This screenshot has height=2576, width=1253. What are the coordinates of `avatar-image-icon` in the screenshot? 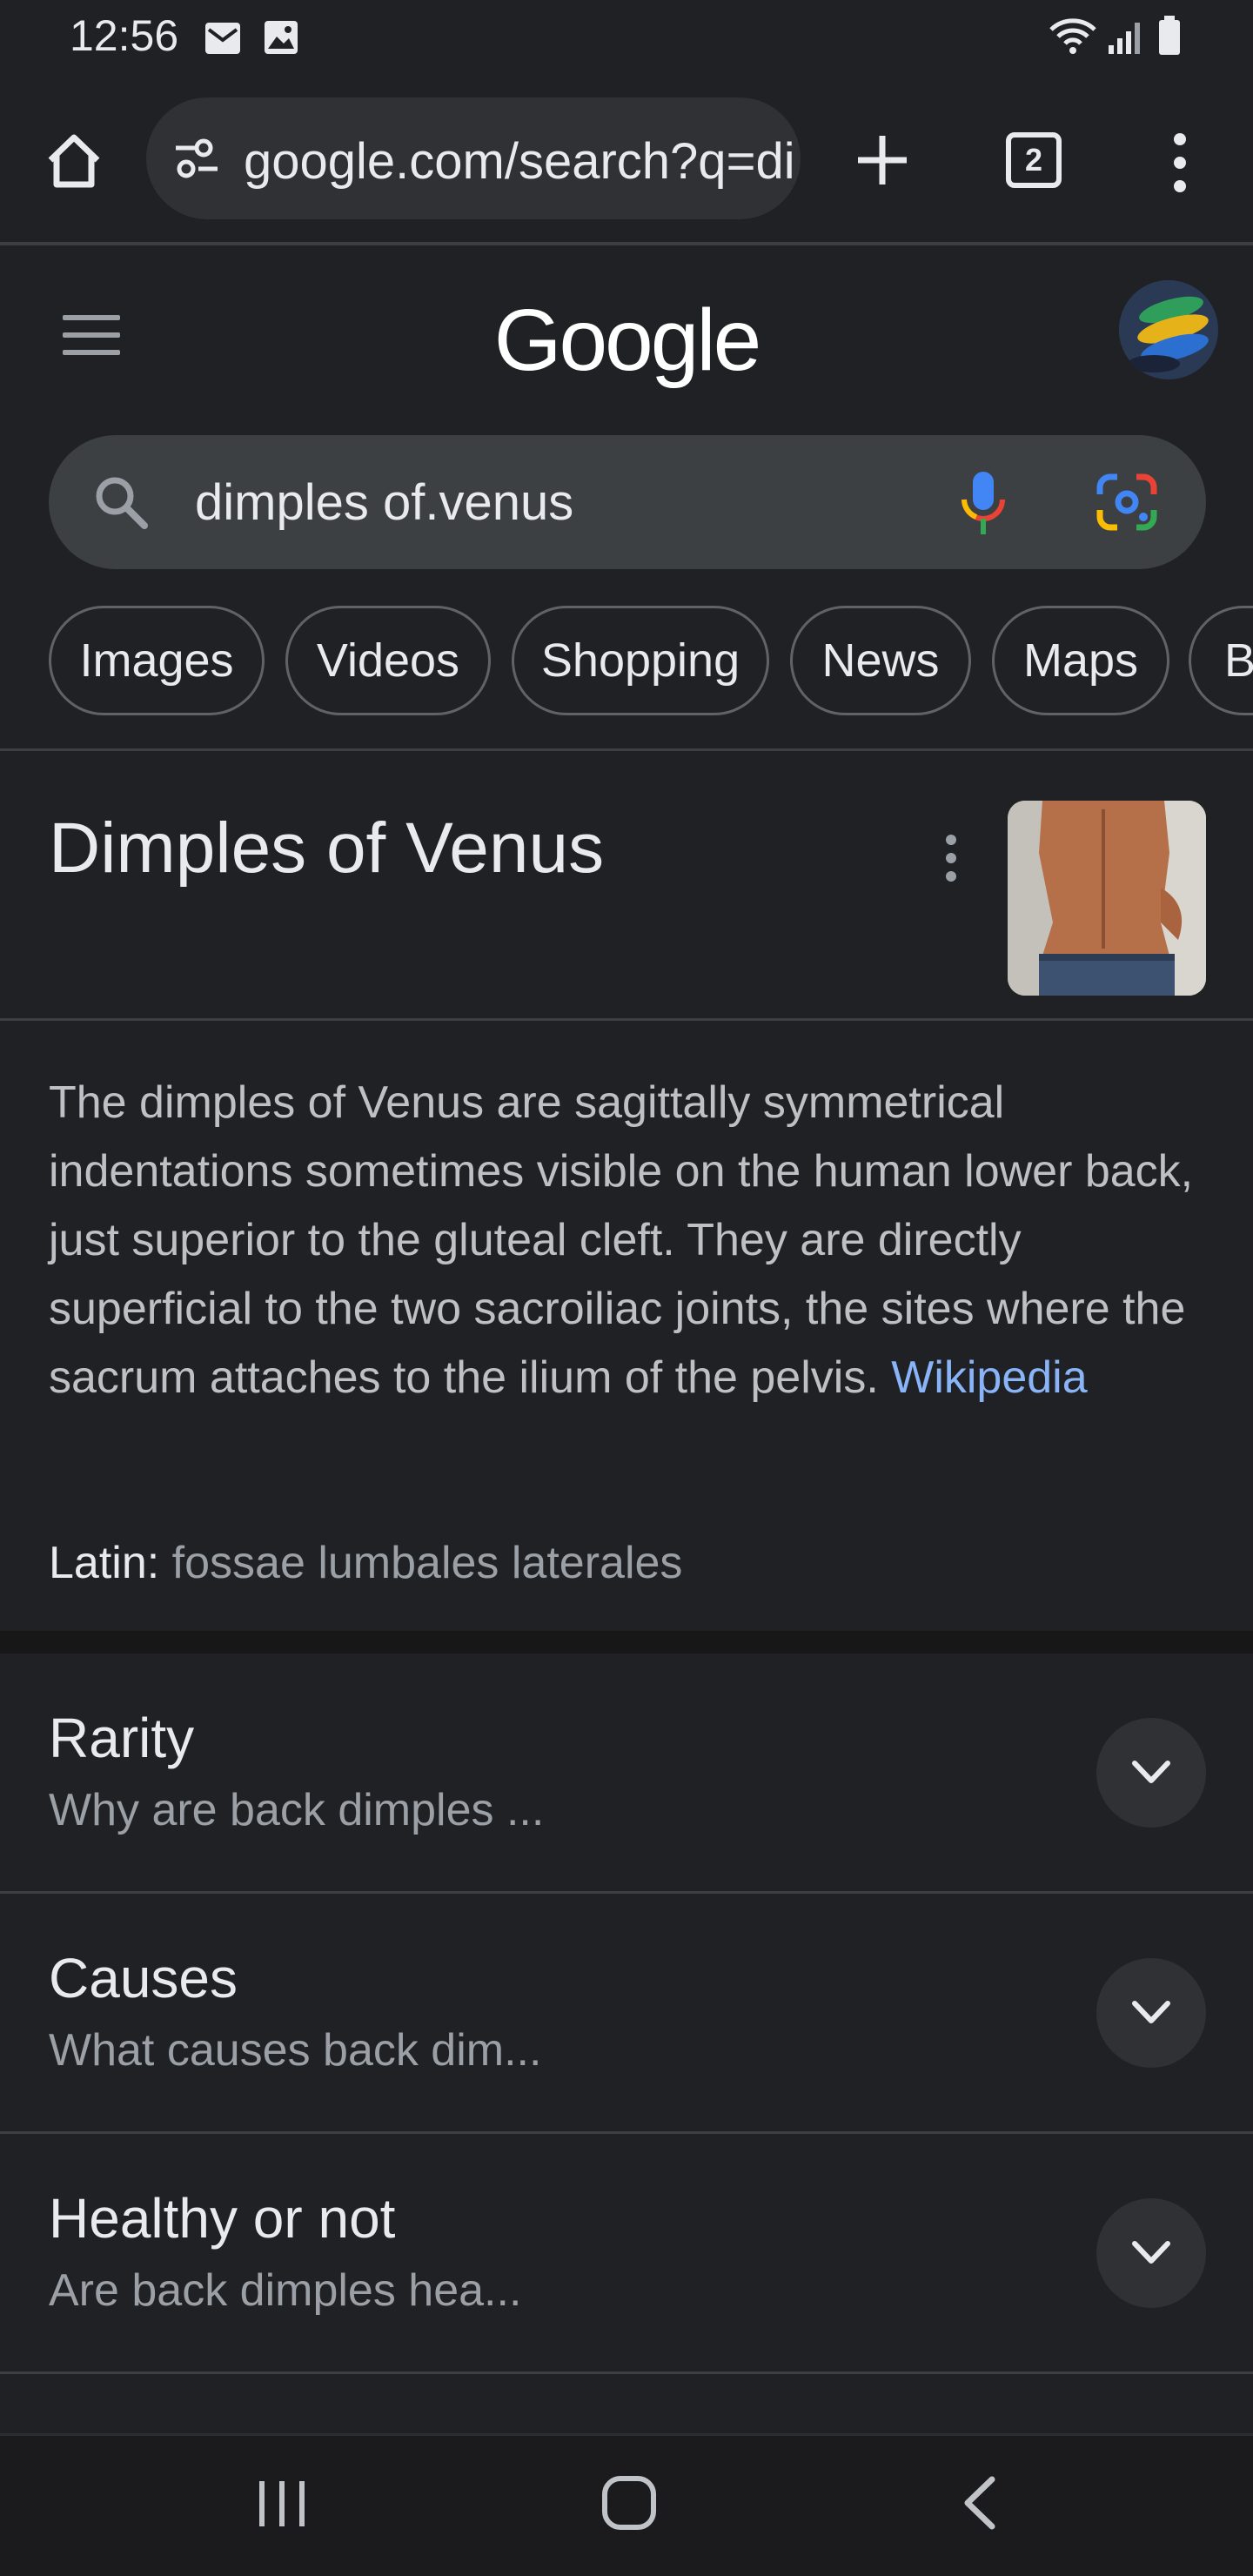 It's located at (1168, 329).